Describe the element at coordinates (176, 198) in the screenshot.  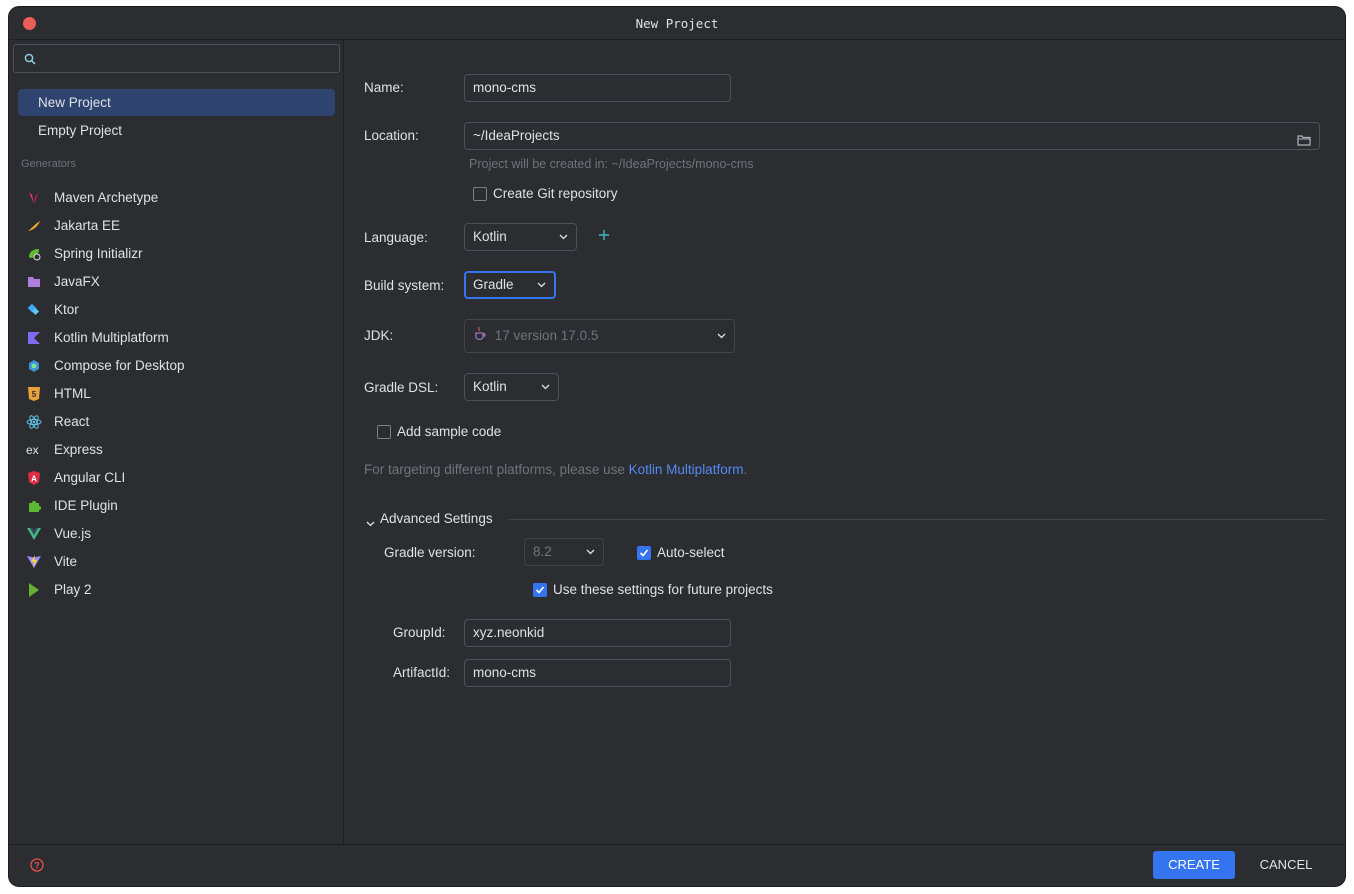
I see `generator-maven-archetype: Maven Archetype` at that location.